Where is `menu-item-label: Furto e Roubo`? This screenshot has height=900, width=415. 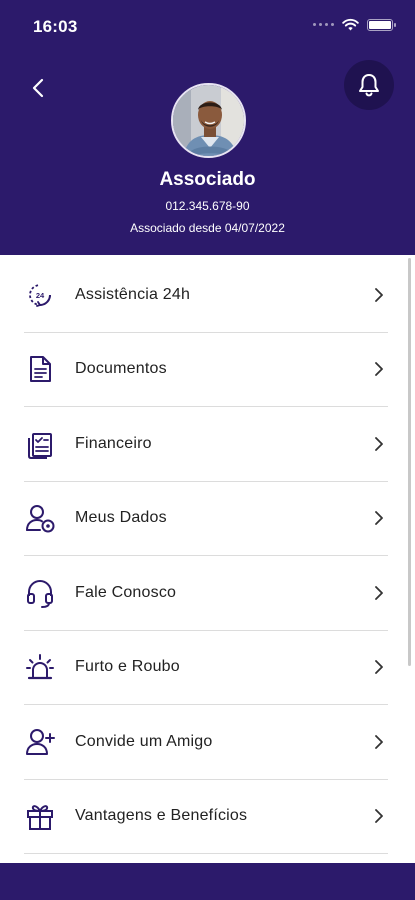 menu-item-label: Furto e Roubo is located at coordinates (127, 667).